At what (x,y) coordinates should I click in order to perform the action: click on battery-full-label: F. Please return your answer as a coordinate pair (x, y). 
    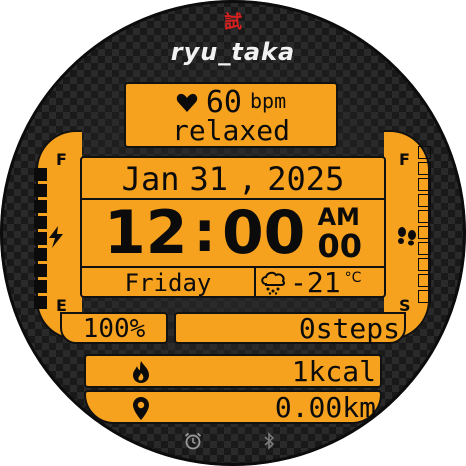
    Looking at the image, I should click on (61, 159).